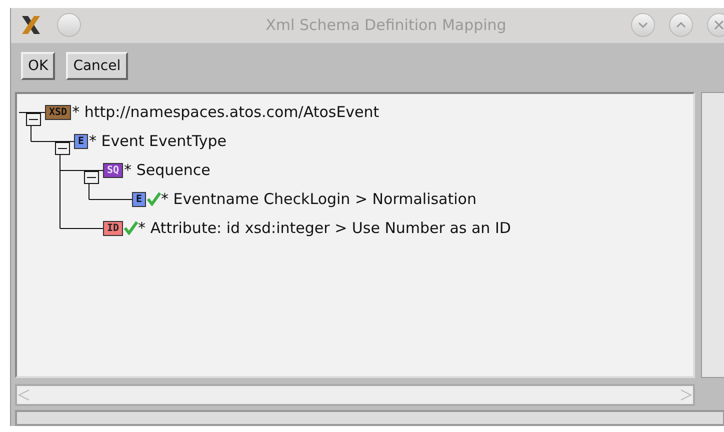 The height and width of the screenshot is (432, 724). What do you see at coordinates (113, 228) in the screenshot?
I see `node-type-icon: ID` at bounding box center [113, 228].